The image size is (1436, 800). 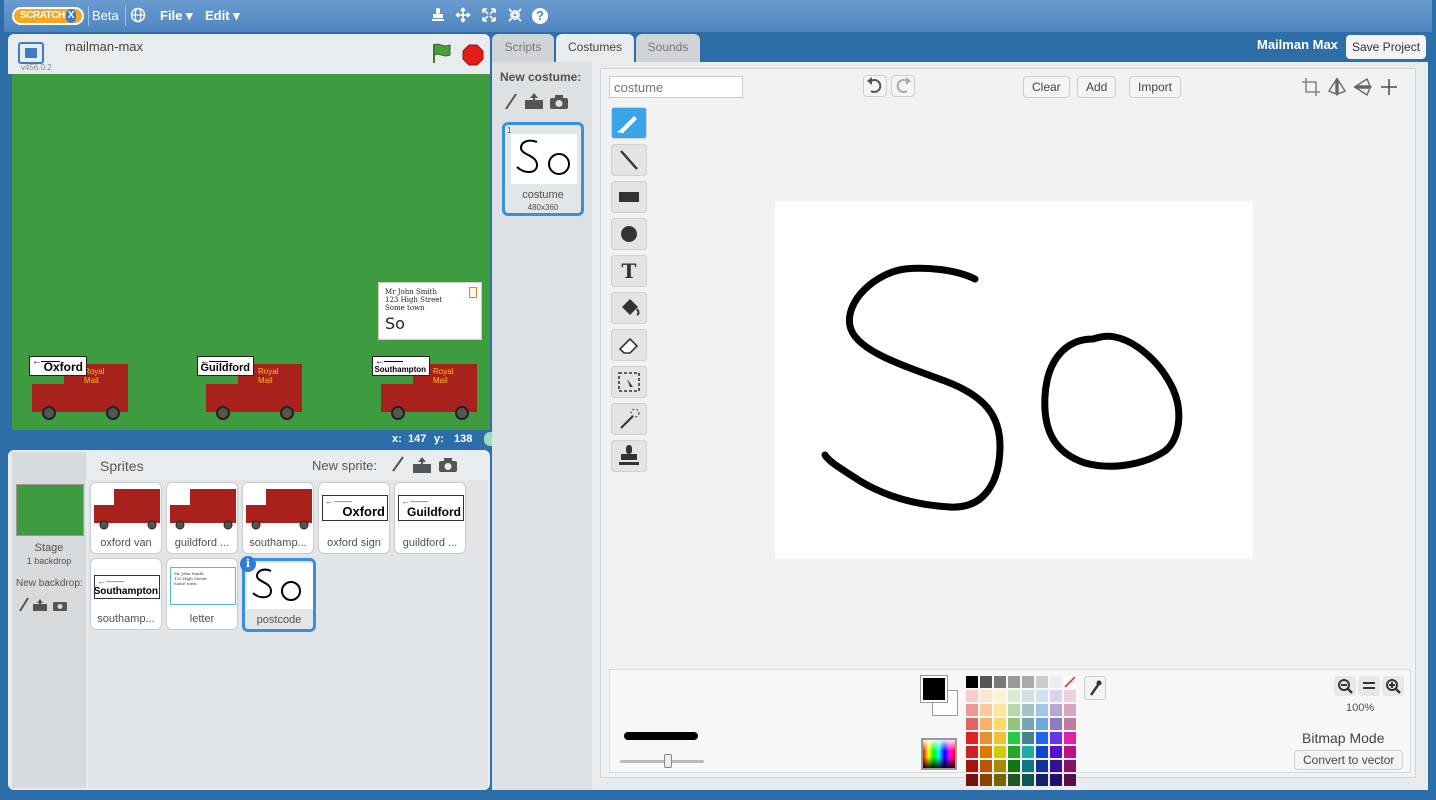 I want to click on sprite-tile-postcode: postcode i, so click(x=278, y=594).